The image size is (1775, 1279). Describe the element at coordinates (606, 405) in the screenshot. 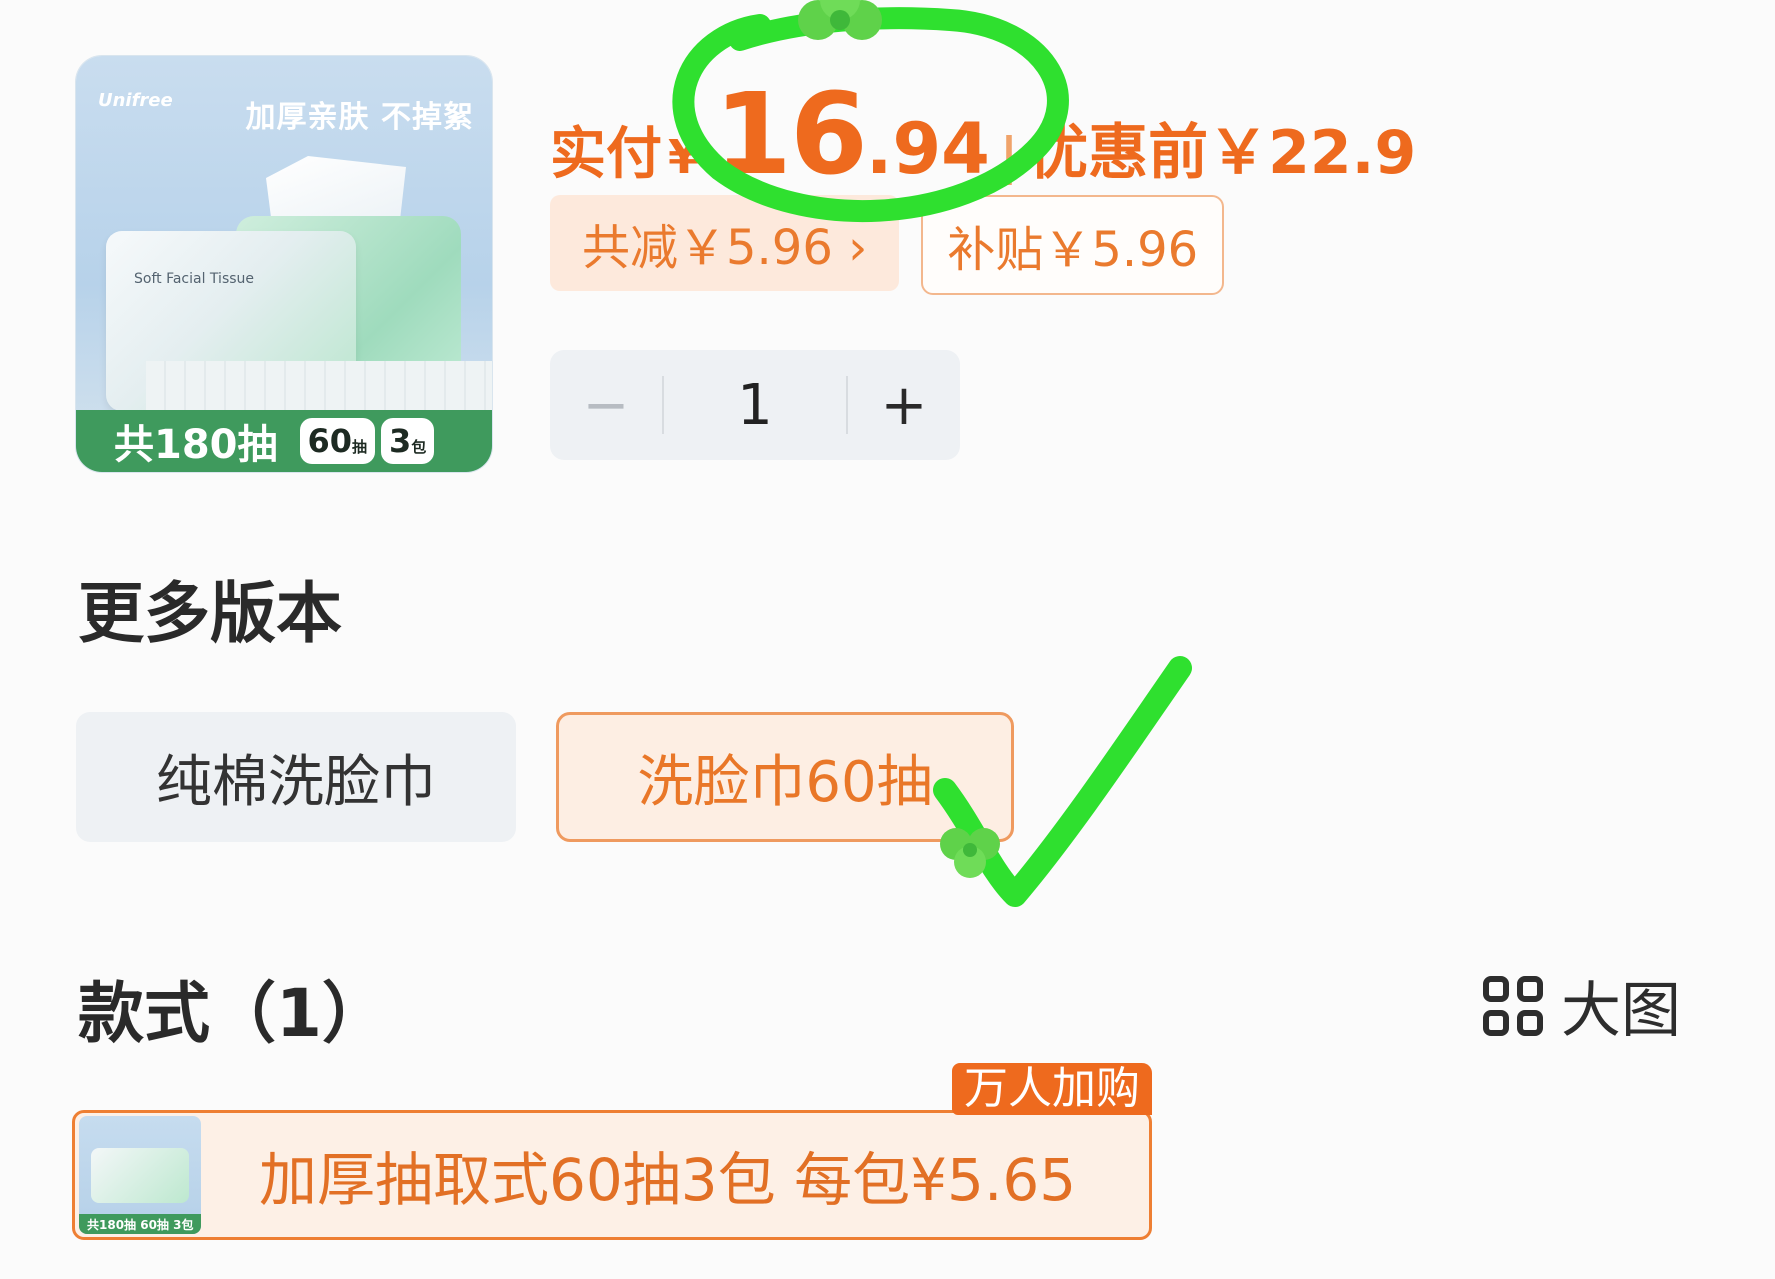

I see `decrease-button: −` at that location.